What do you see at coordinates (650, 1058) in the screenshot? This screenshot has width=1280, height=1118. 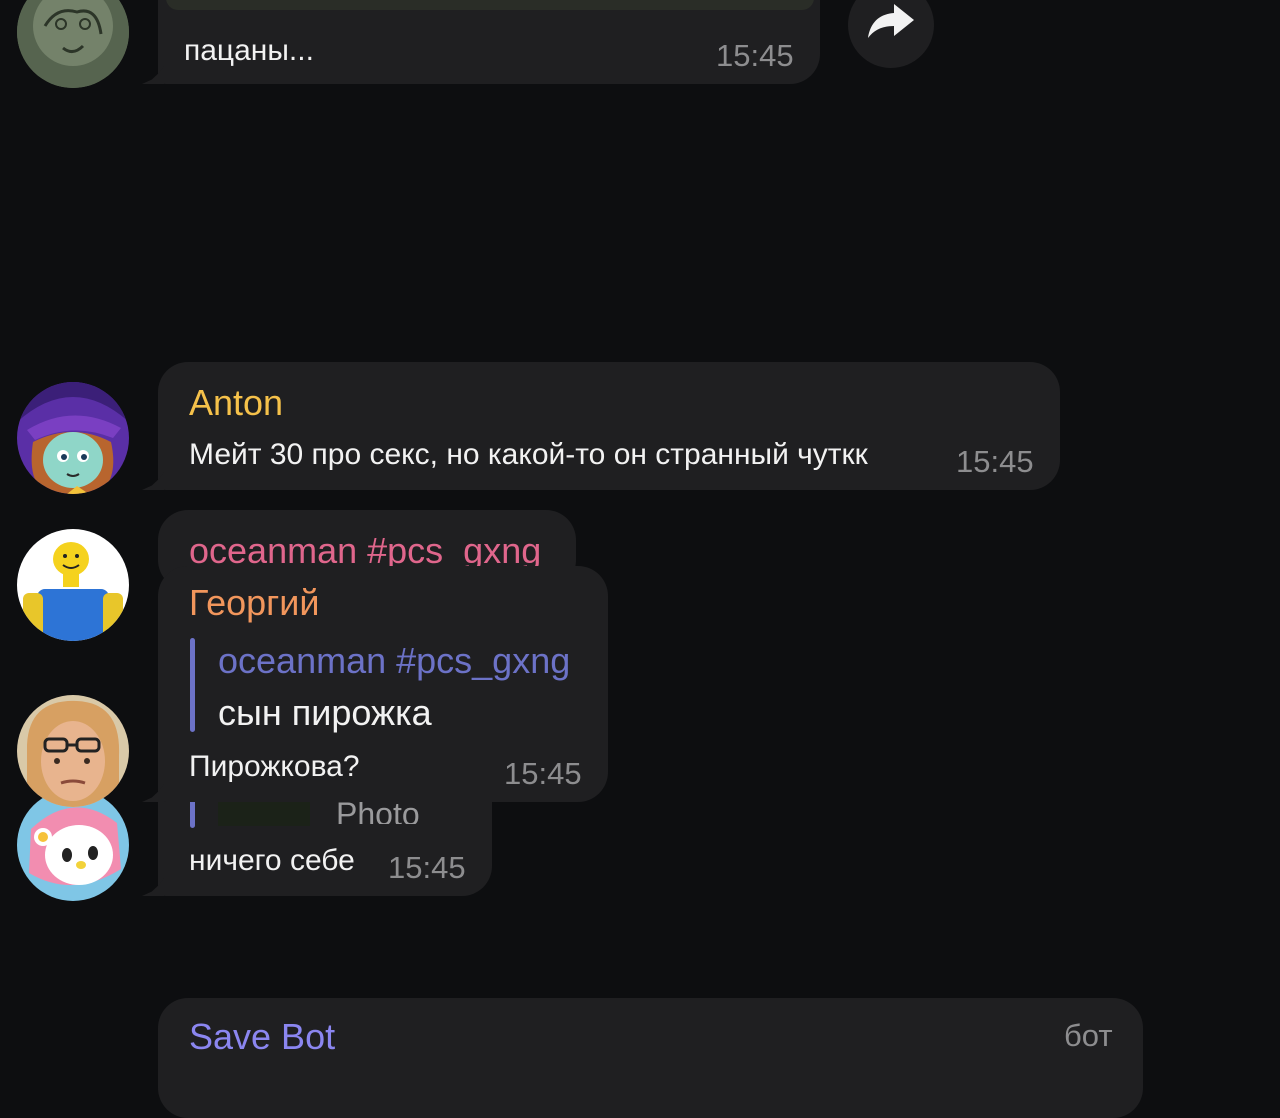 I see `message-bubble-savebot: Save Bot бот` at bounding box center [650, 1058].